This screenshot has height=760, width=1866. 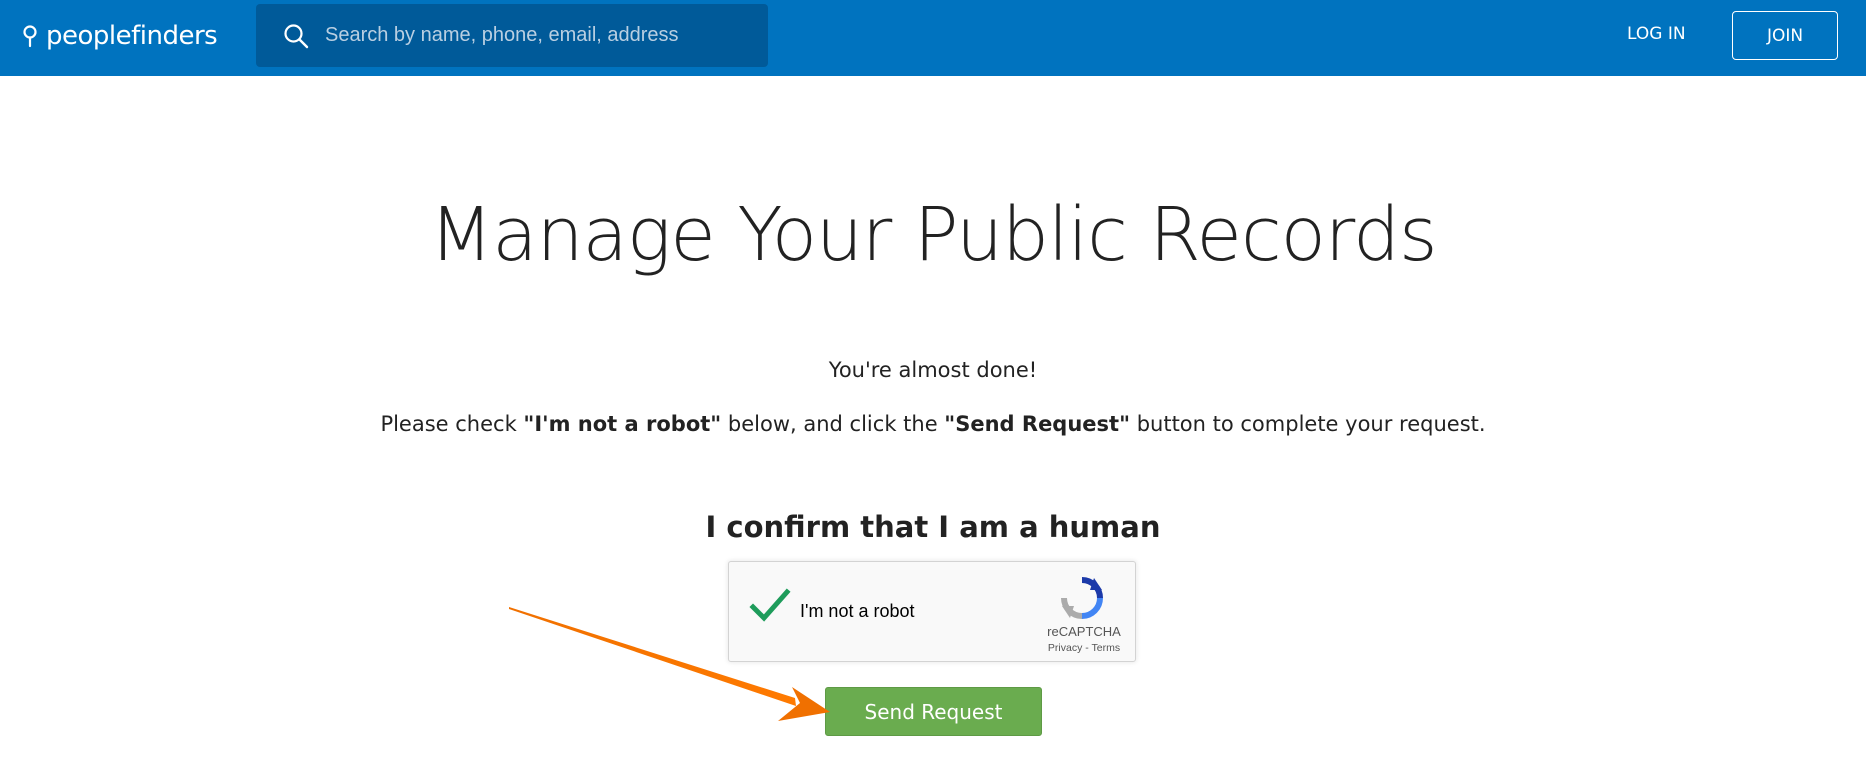 I want to click on privacy-link: Privacy, so click(x=1065, y=648).